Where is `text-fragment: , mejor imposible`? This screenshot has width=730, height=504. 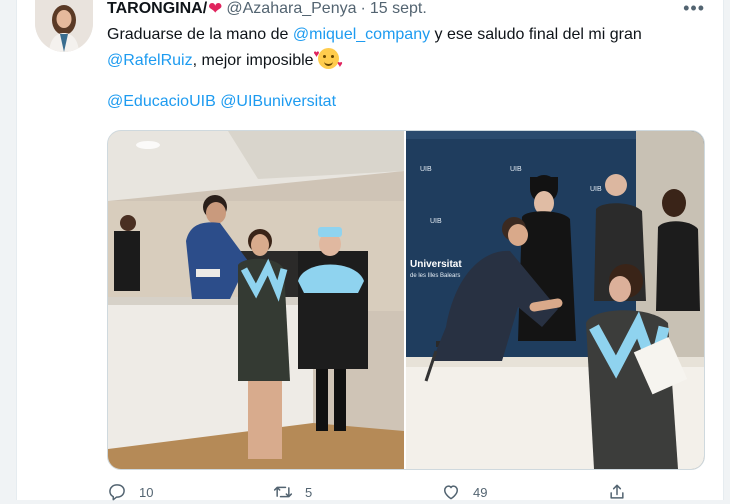
text-fragment: , mejor imposible is located at coordinates (253, 60).